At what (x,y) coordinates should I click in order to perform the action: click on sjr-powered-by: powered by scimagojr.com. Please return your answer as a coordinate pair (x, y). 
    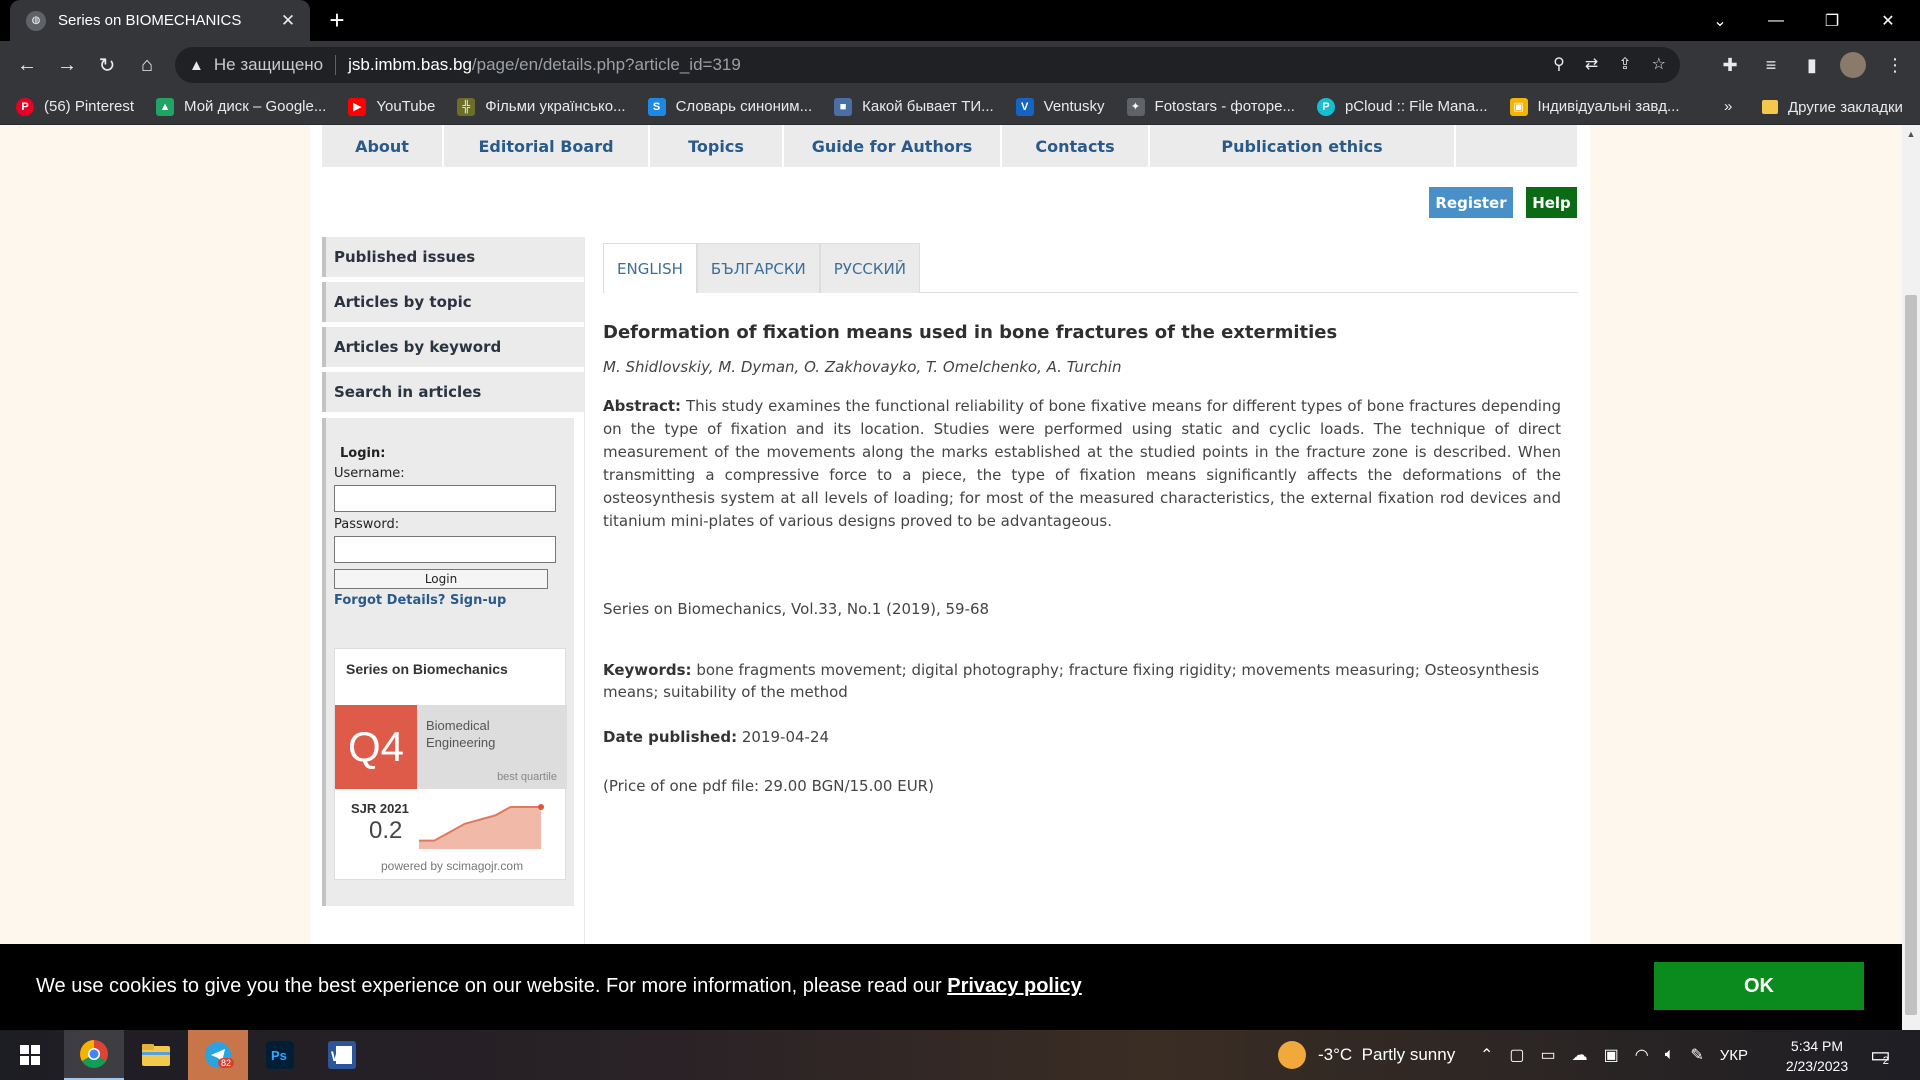
    Looking at the image, I should click on (452, 866).